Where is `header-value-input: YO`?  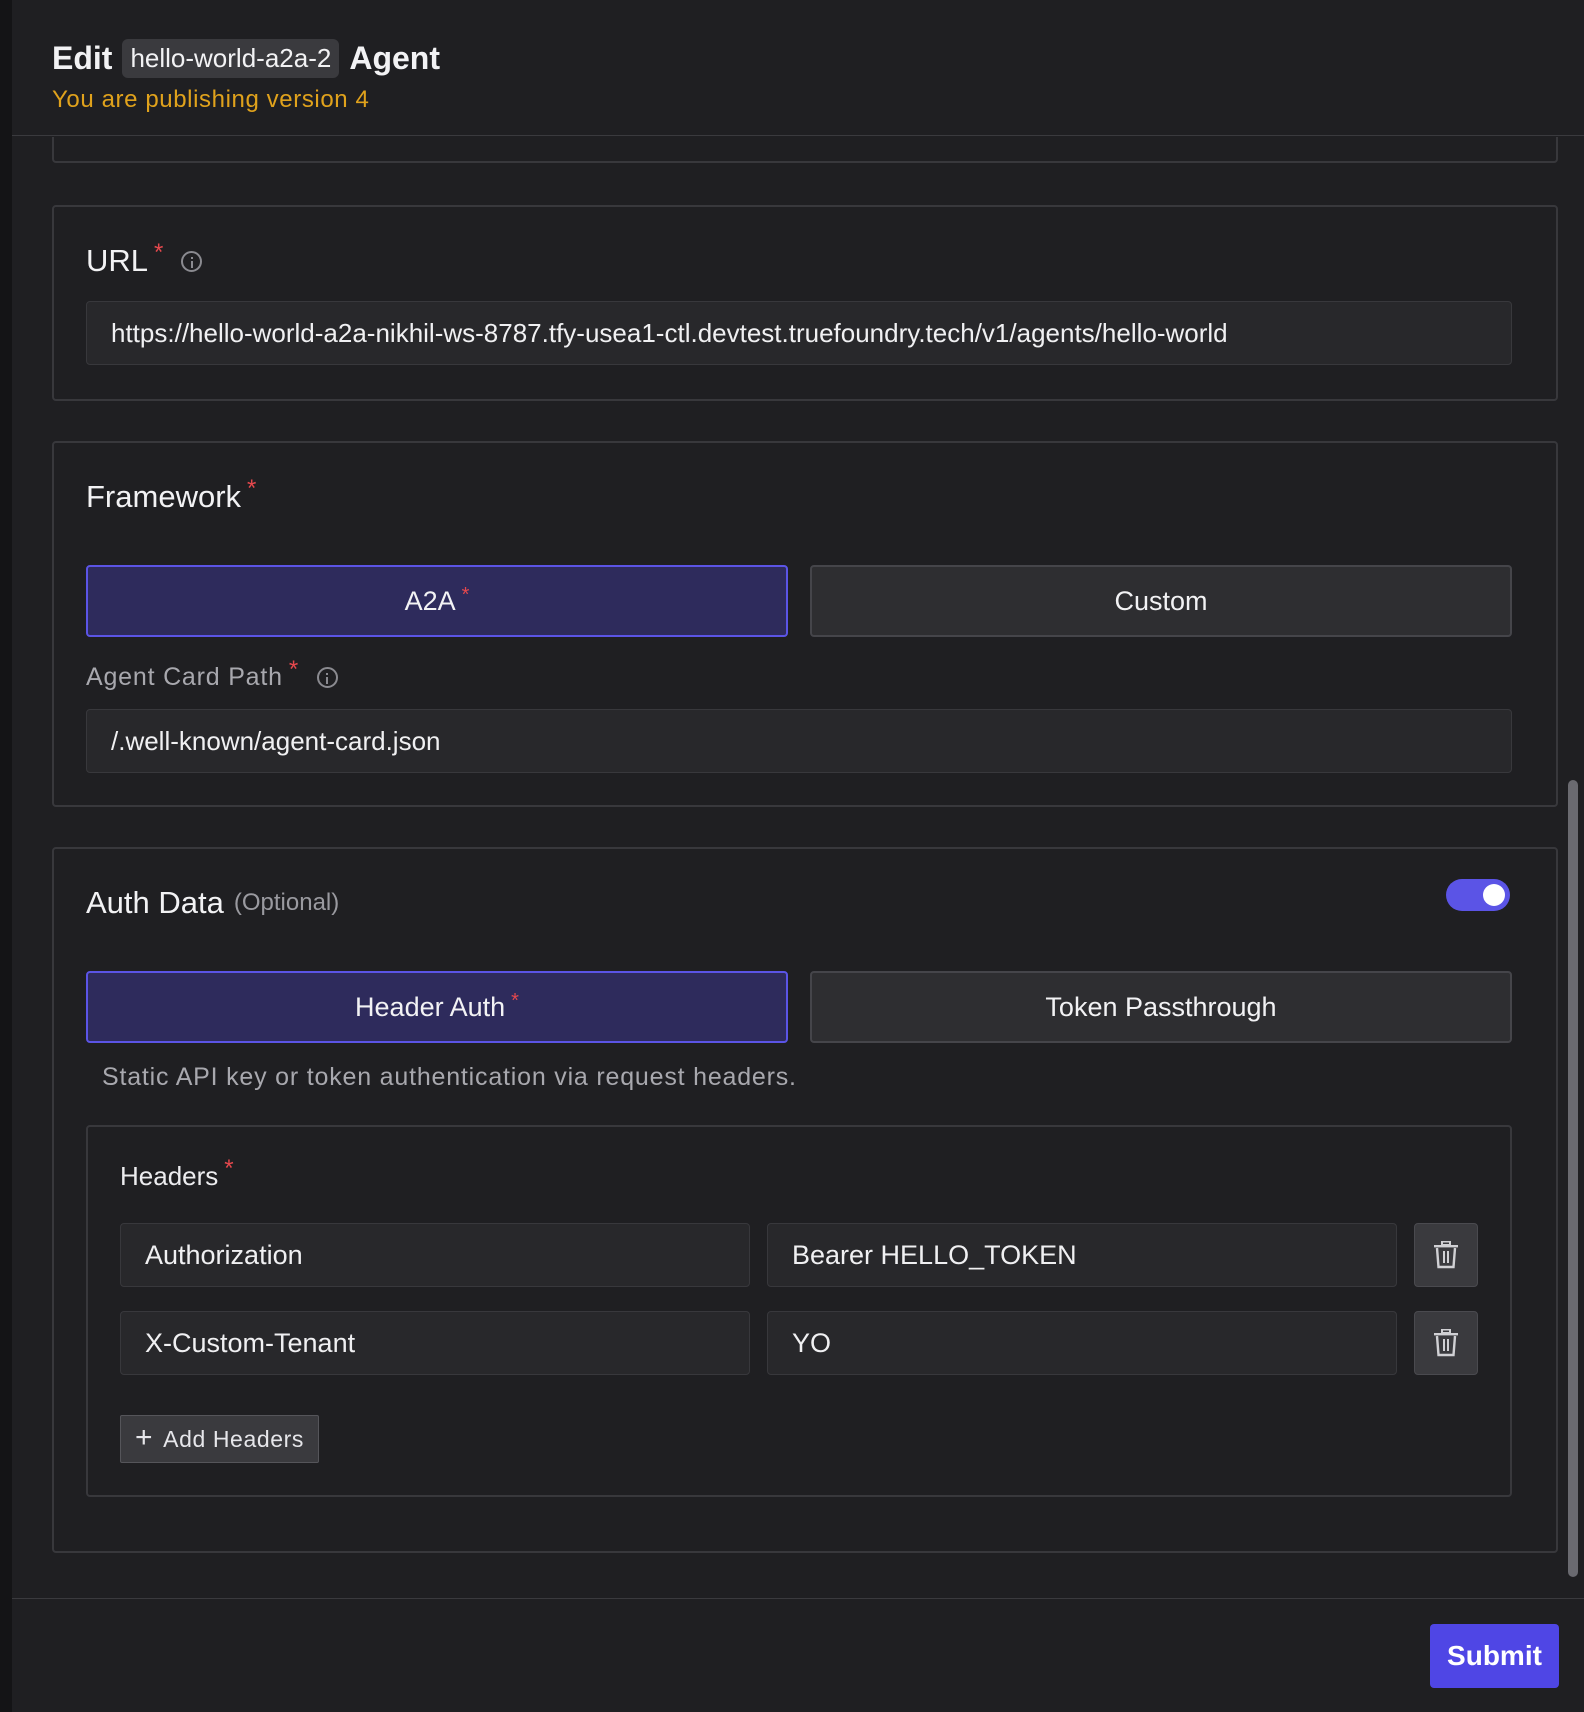
header-value-input: YO is located at coordinates (1082, 1343).